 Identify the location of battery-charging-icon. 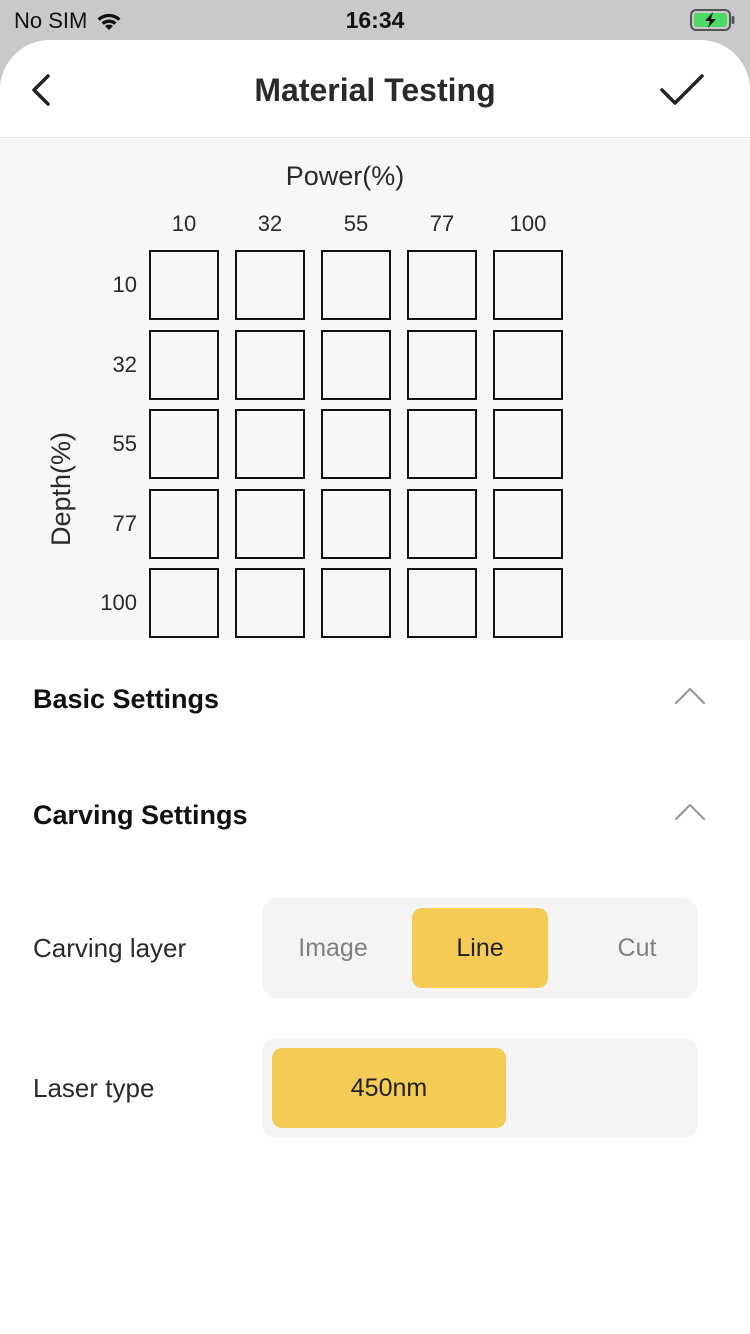
(712, 20).